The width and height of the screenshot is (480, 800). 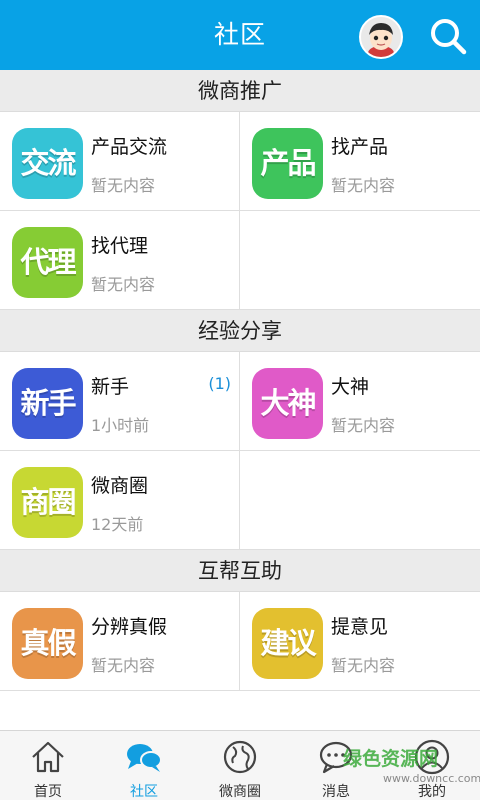 I want to click on forum-item-find-product: 产品 找产品 暂无内容, so click(x=360, y=161).